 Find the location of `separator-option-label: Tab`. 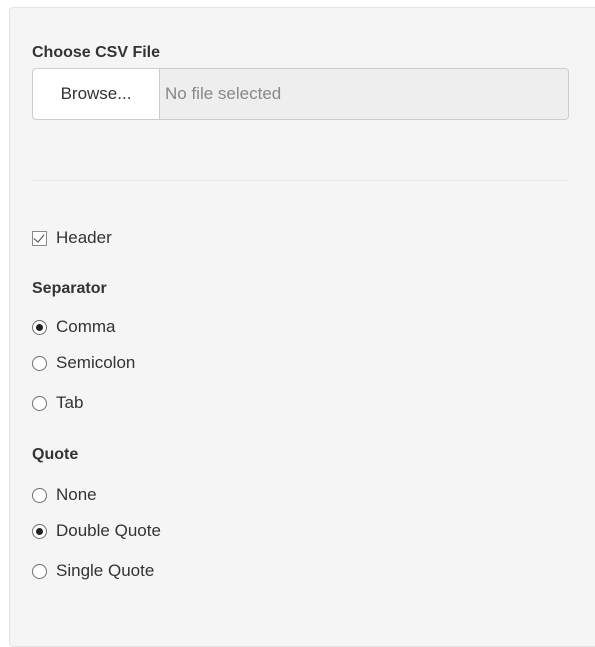

separator-option-label: Tab is located at coordinates (70, 402).